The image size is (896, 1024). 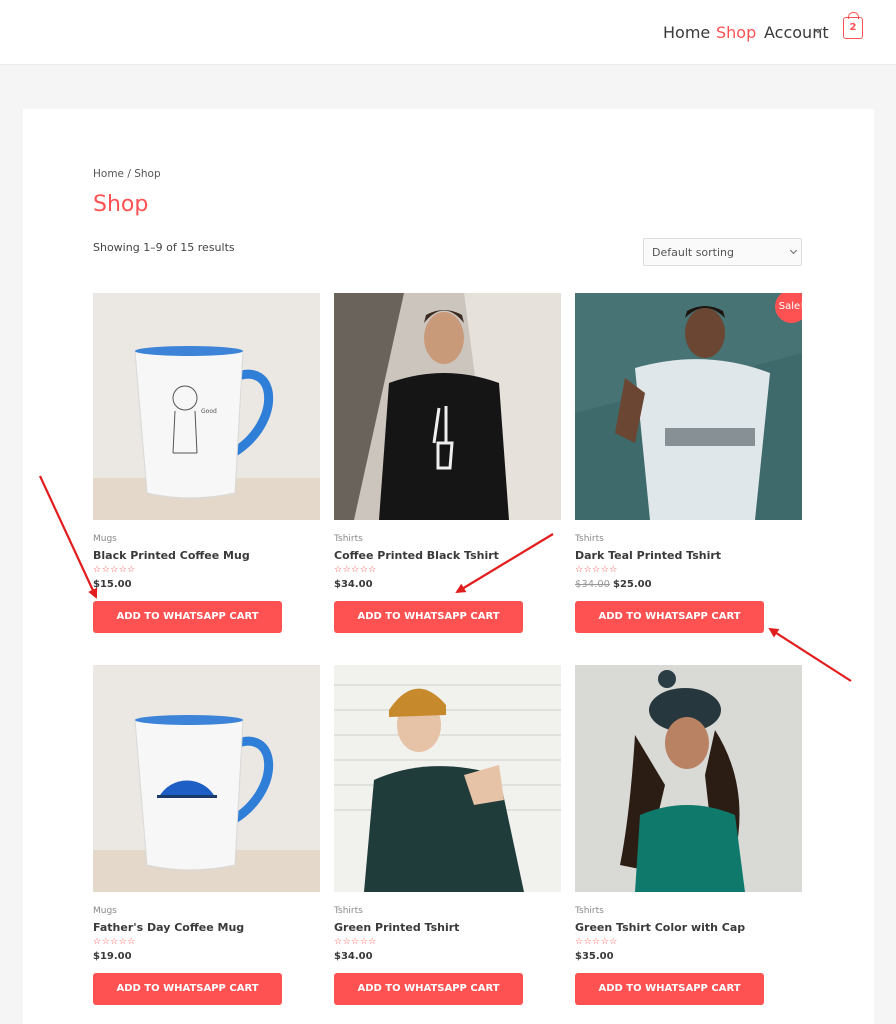 I want to click on product-sale-price: $25.00, so click(x=632, y=584).